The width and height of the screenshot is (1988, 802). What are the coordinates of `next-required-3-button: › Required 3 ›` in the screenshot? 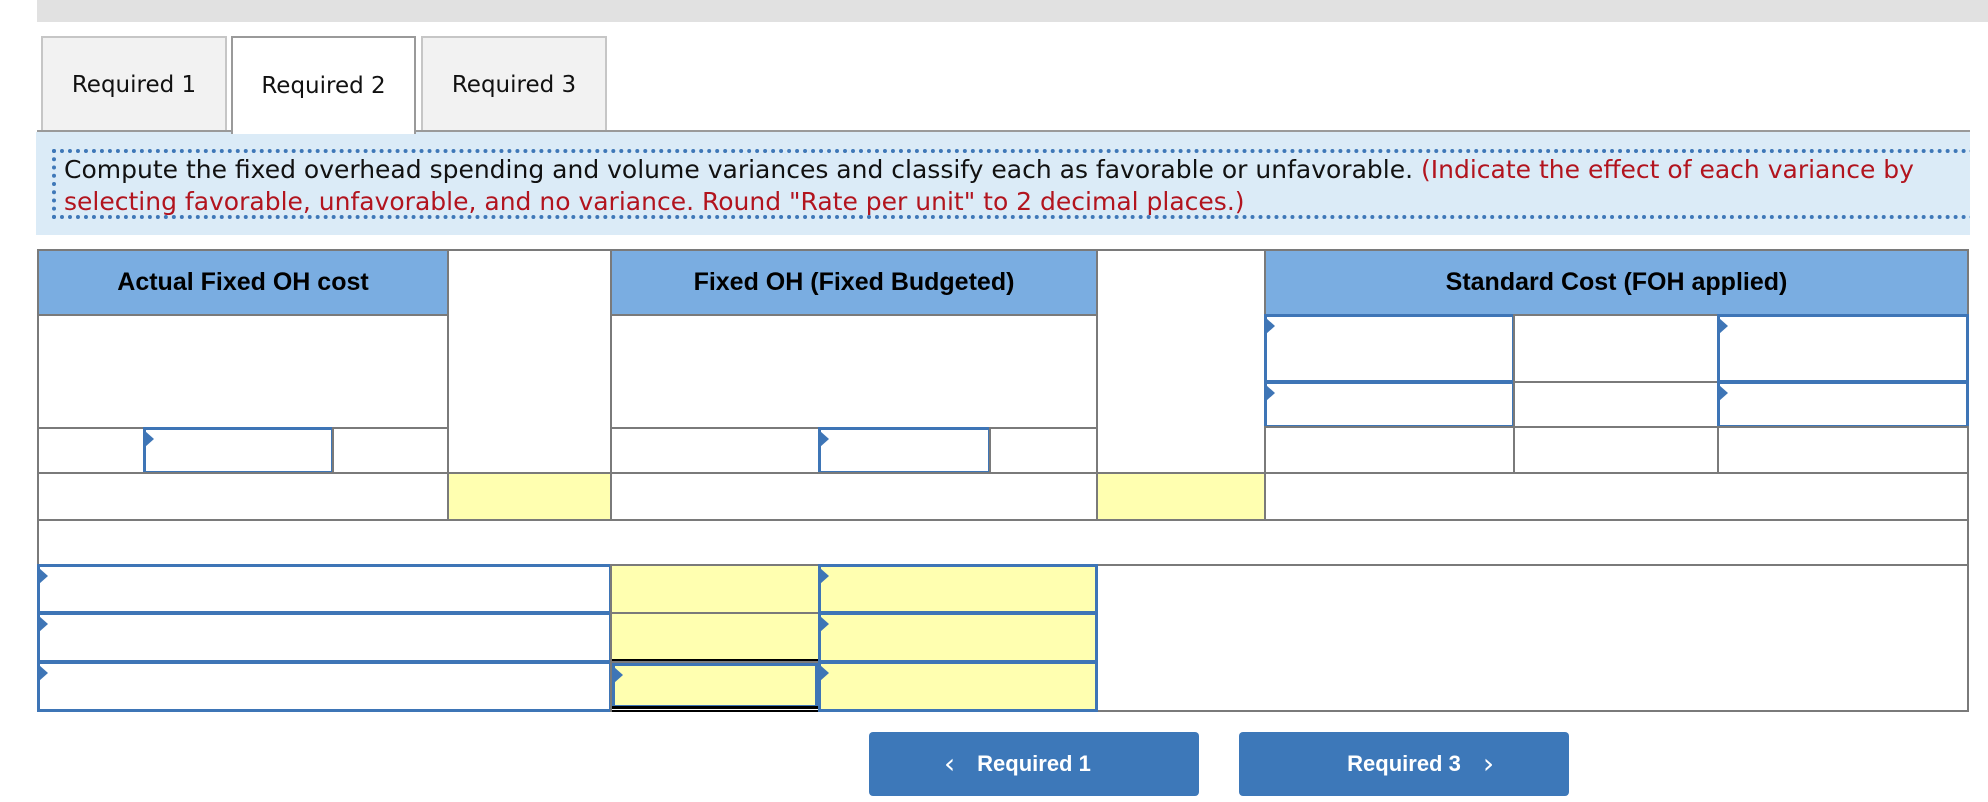 It's located at (1404, 764).